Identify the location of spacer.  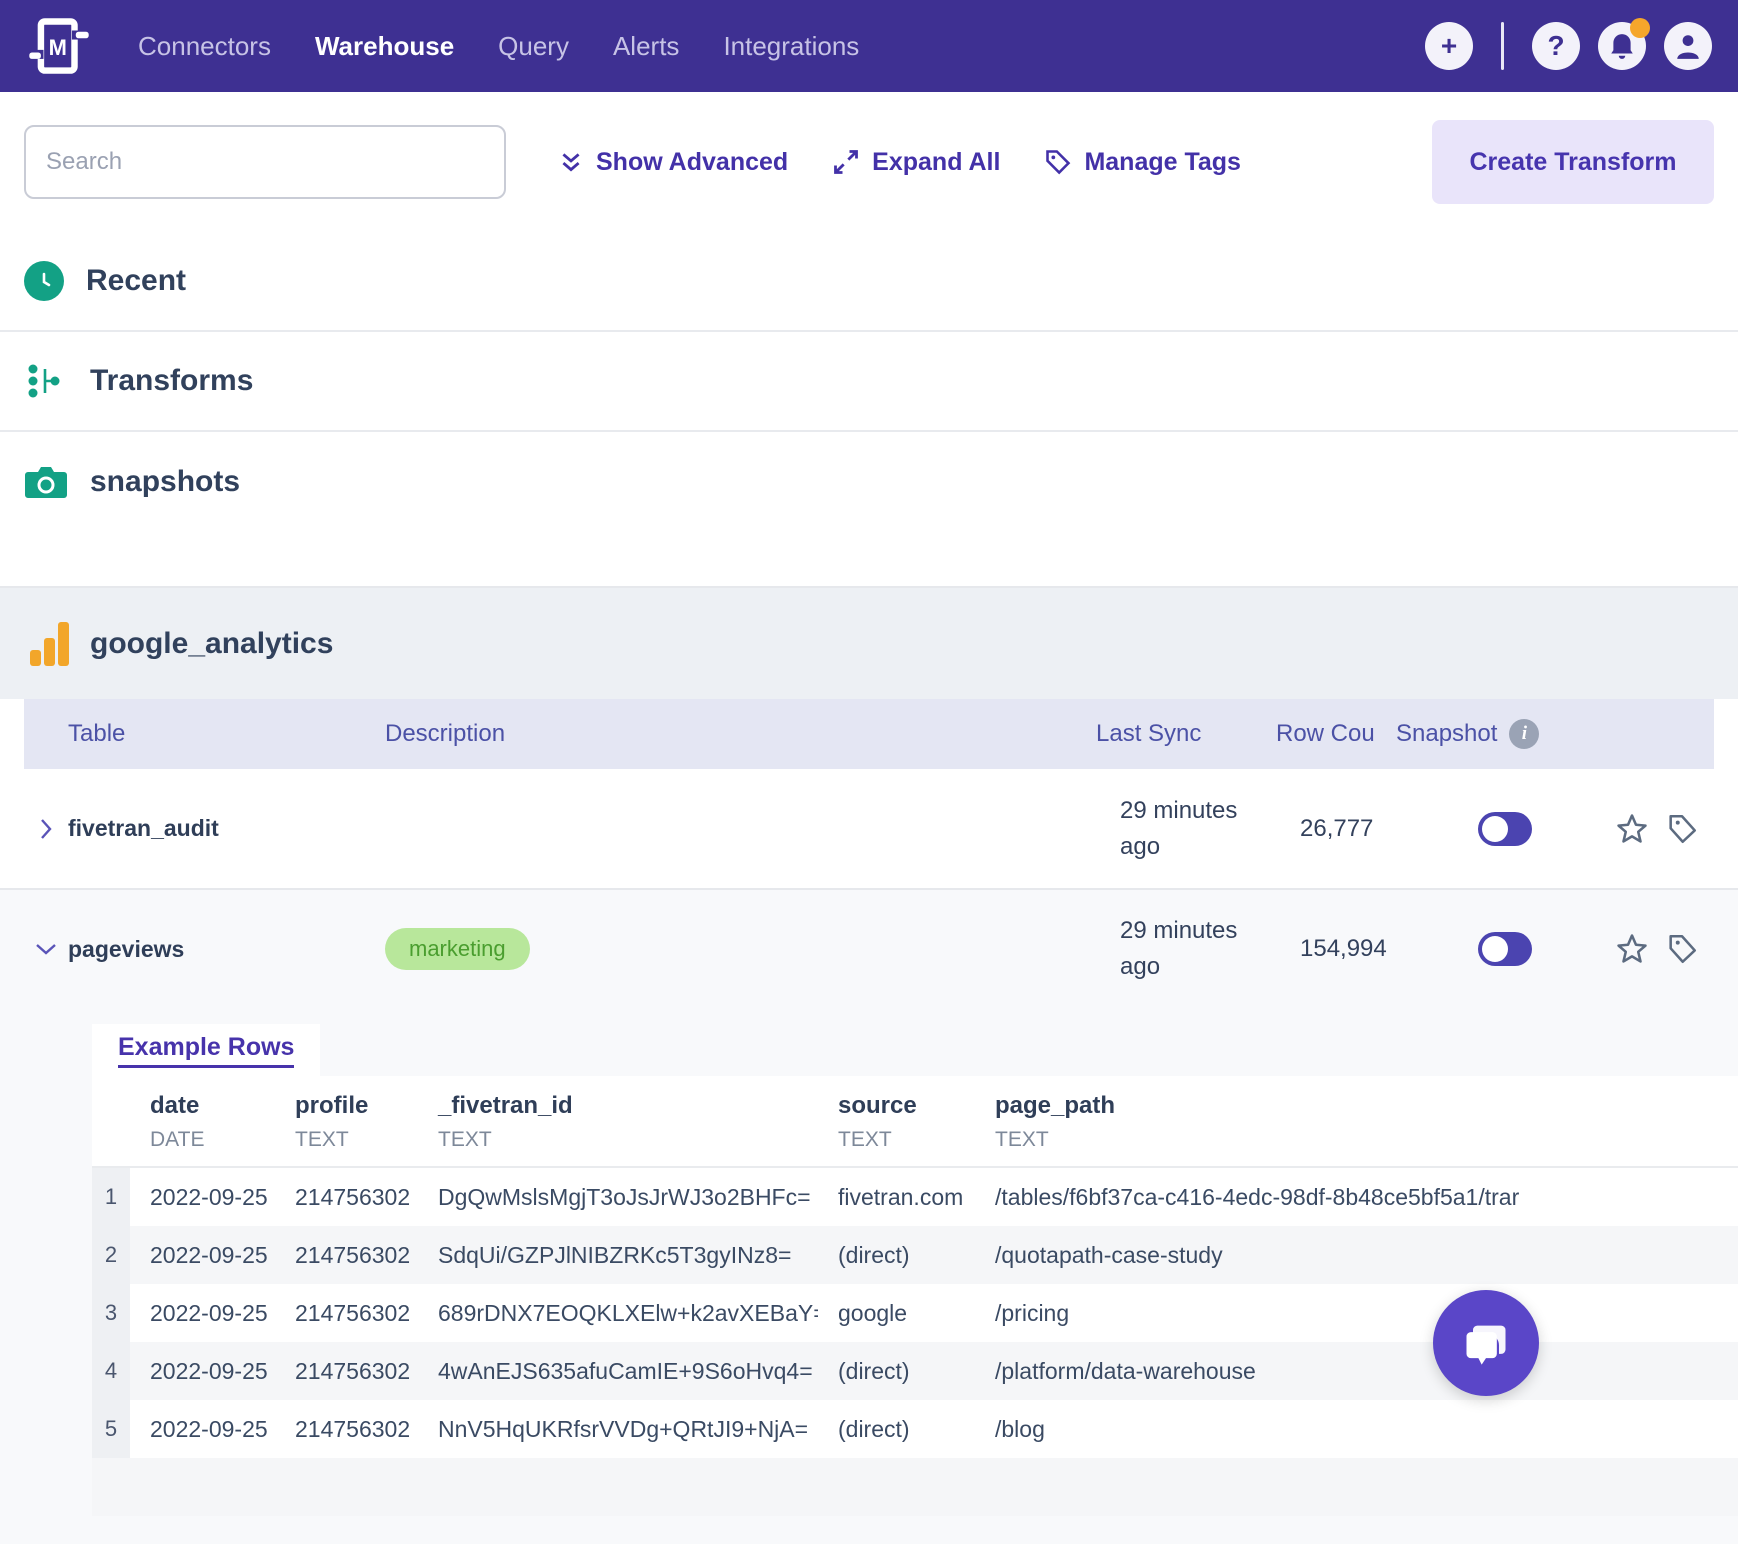
(869, 559).